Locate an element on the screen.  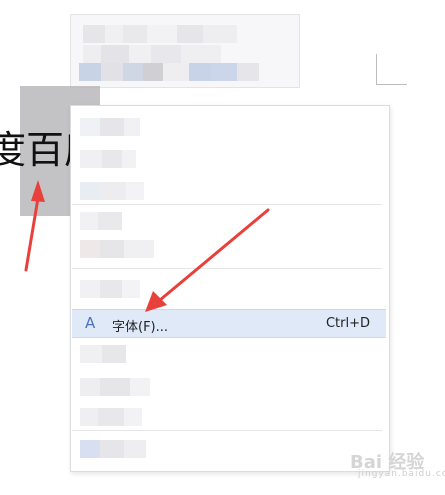
arrow-to-font-item is located at coordinates (207, 260).